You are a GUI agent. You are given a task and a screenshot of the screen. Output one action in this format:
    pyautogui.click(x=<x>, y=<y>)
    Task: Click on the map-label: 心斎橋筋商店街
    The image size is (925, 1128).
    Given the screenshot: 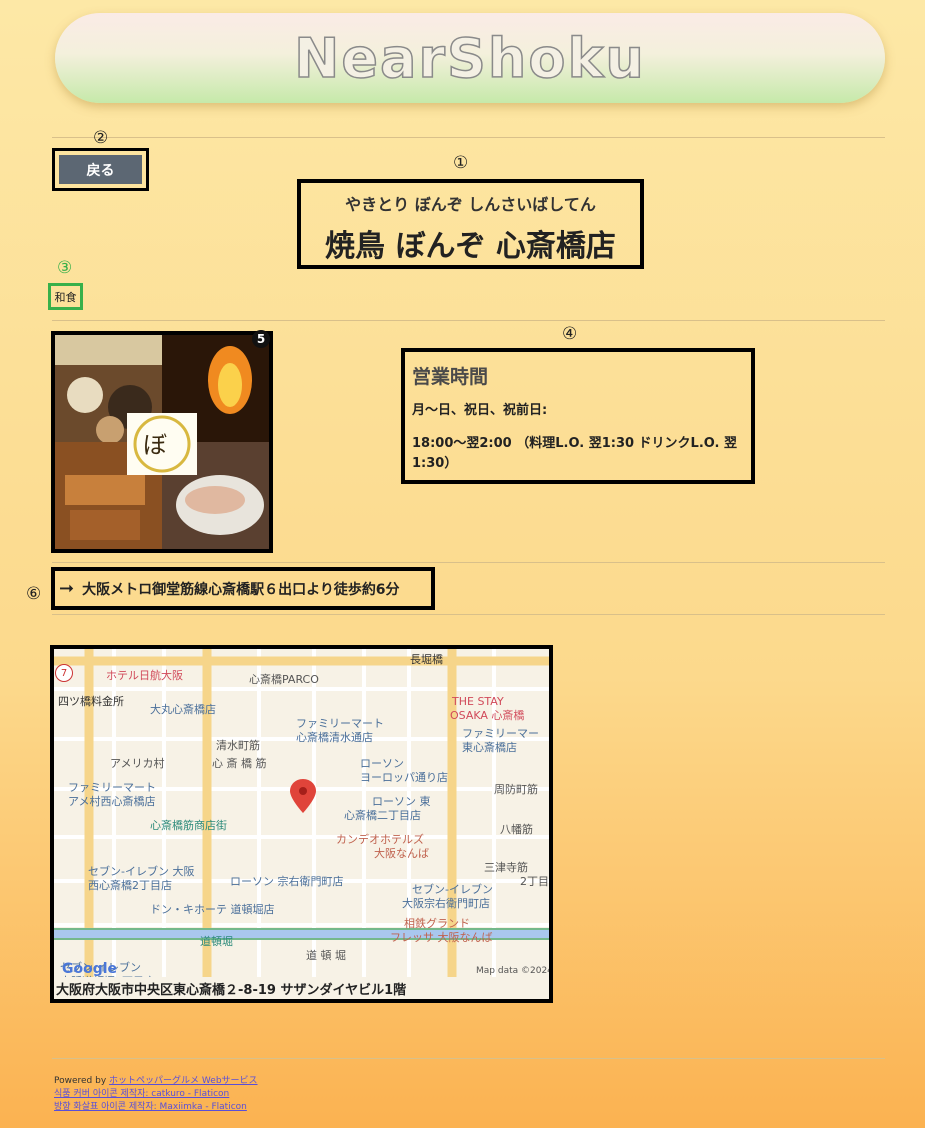 What is the action you would take?
    pyautogui.click(x=188, y=825)
    